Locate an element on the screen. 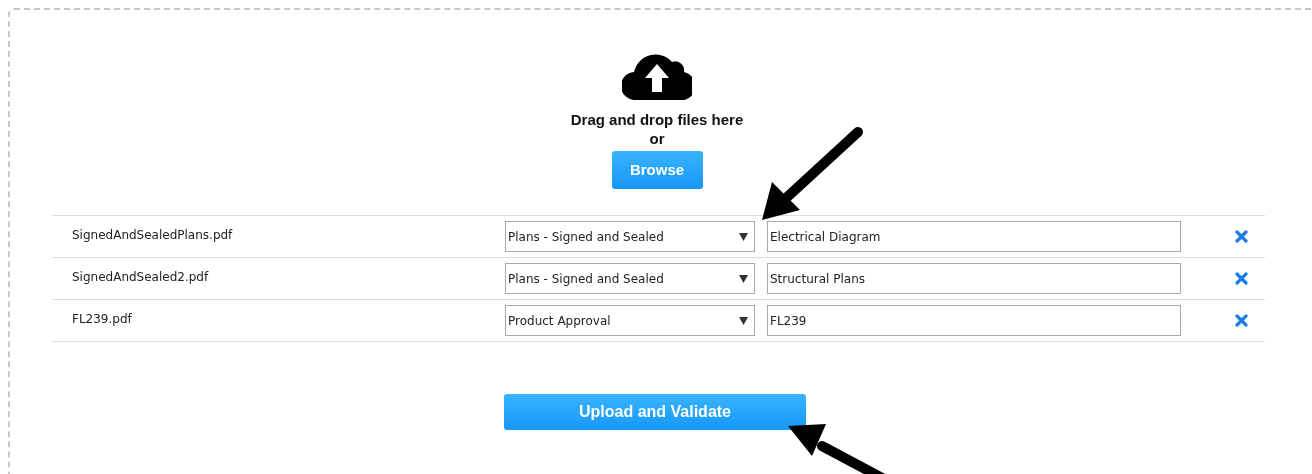 The image size is (1312, 474). description-field: Electrical Diagram is located at coordinates (974, 236).